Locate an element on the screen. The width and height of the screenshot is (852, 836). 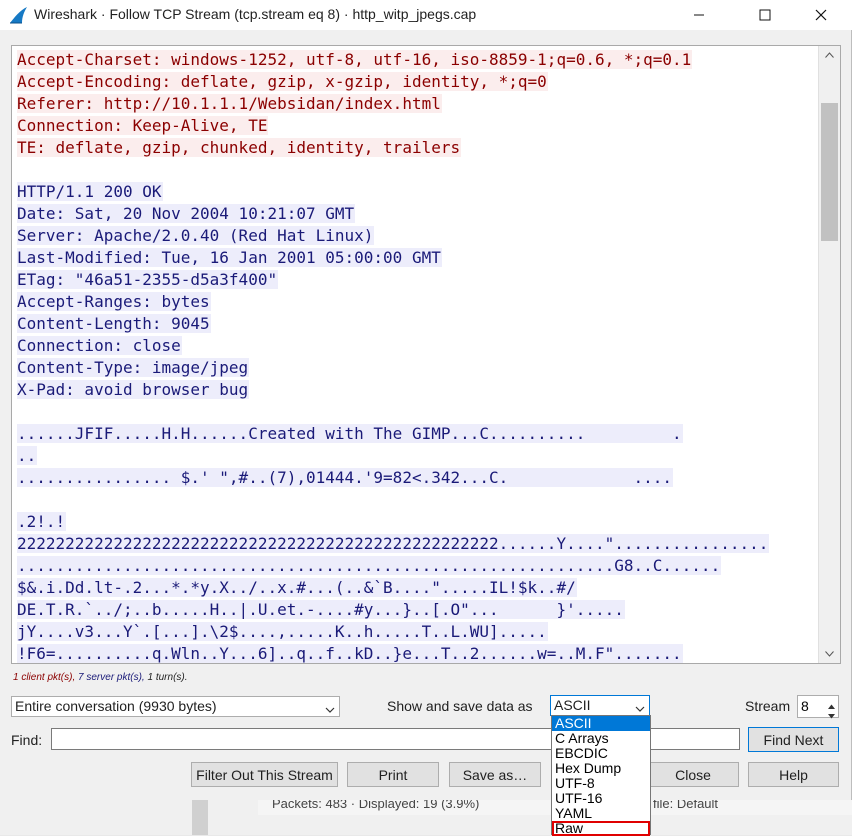
server-data-text: Accept-Ranges: bytes is located at coordinates (114, 301).